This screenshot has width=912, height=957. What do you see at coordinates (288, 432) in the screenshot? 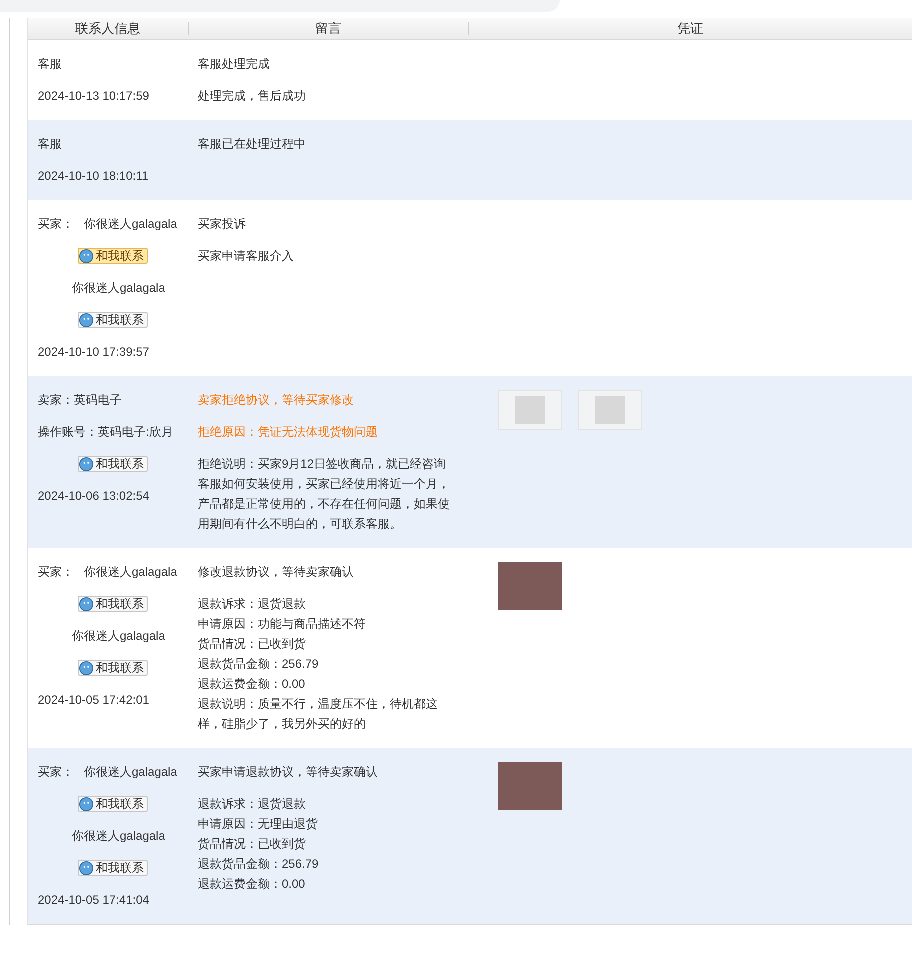
I see `rejection-text: 拒绝原因：凭证无法体现货物问题` at bounding box center [288, 432].